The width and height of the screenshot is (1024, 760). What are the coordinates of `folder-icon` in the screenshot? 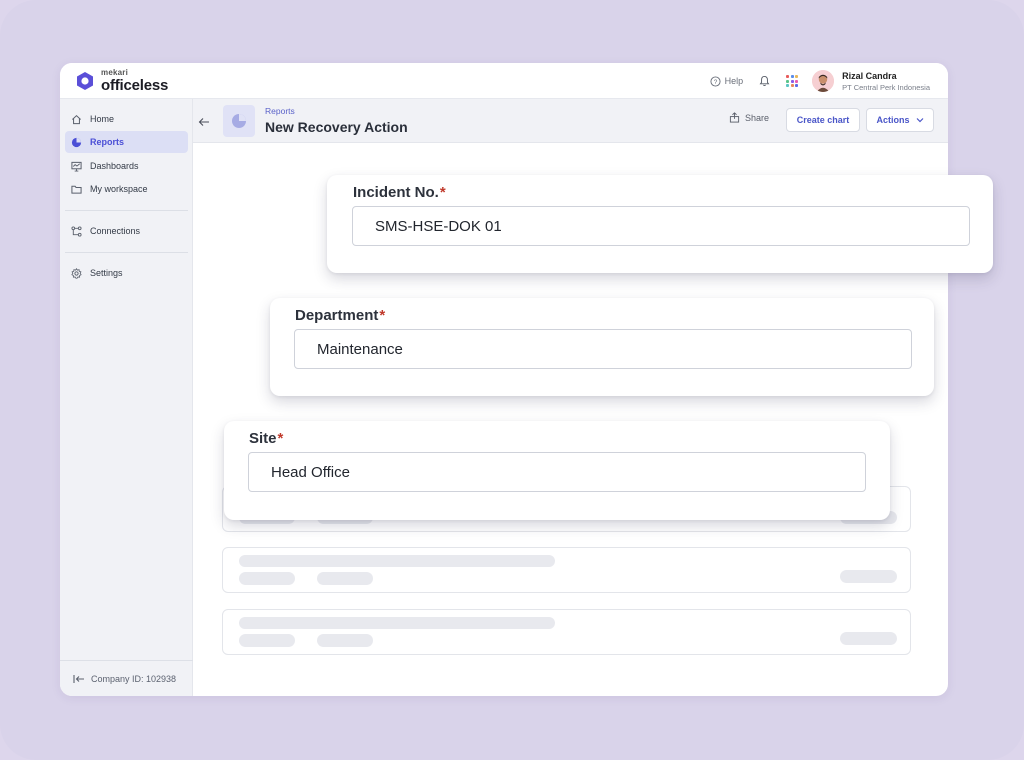 It's located at (76, 189).